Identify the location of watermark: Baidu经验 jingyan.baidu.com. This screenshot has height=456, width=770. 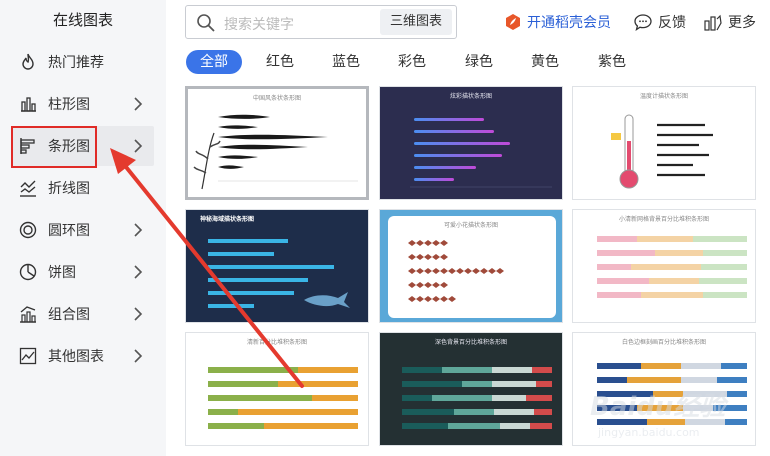
(680, 416).